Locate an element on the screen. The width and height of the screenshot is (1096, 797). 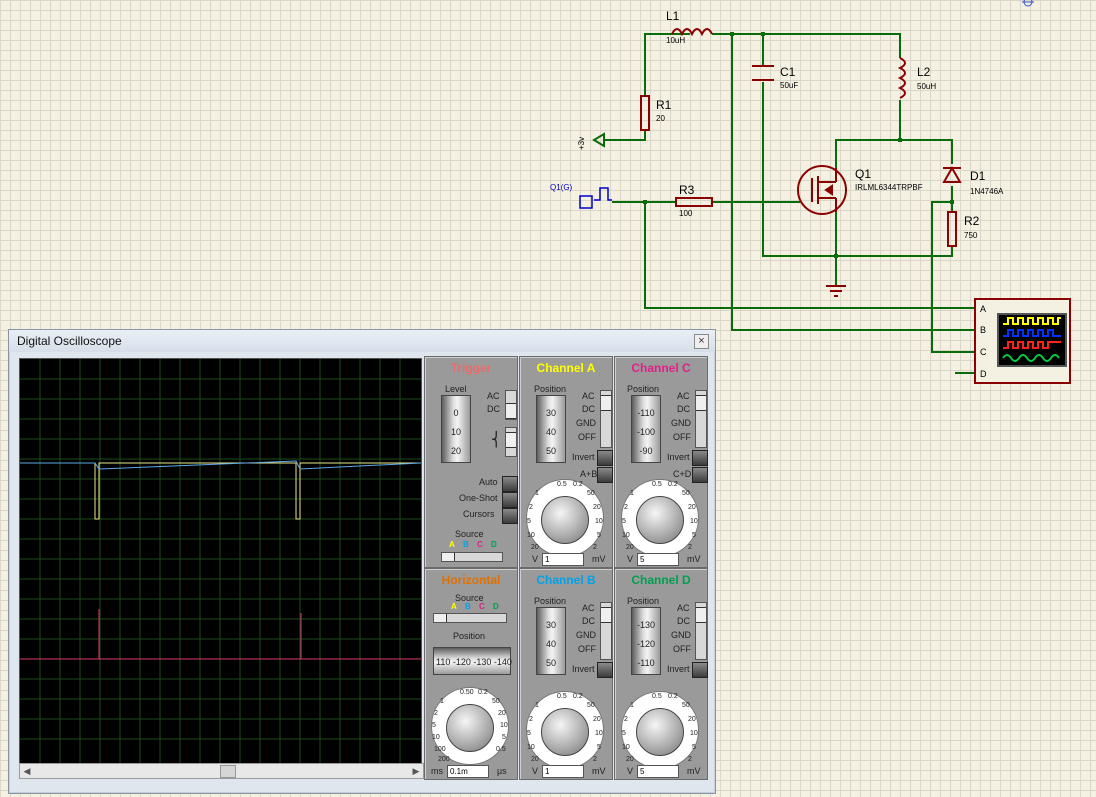
label-l1-value: 10uH is located at coordinates (675, 40).